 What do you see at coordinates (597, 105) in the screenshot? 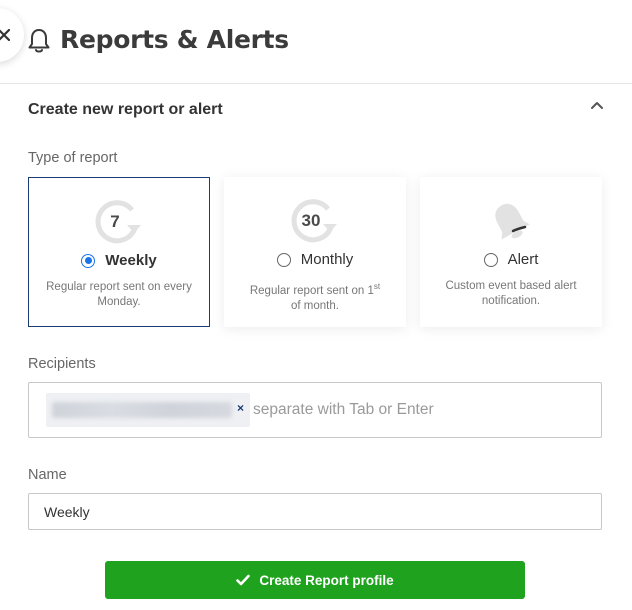
I see `chevron-up-icon` at bounding box center [597, 105].